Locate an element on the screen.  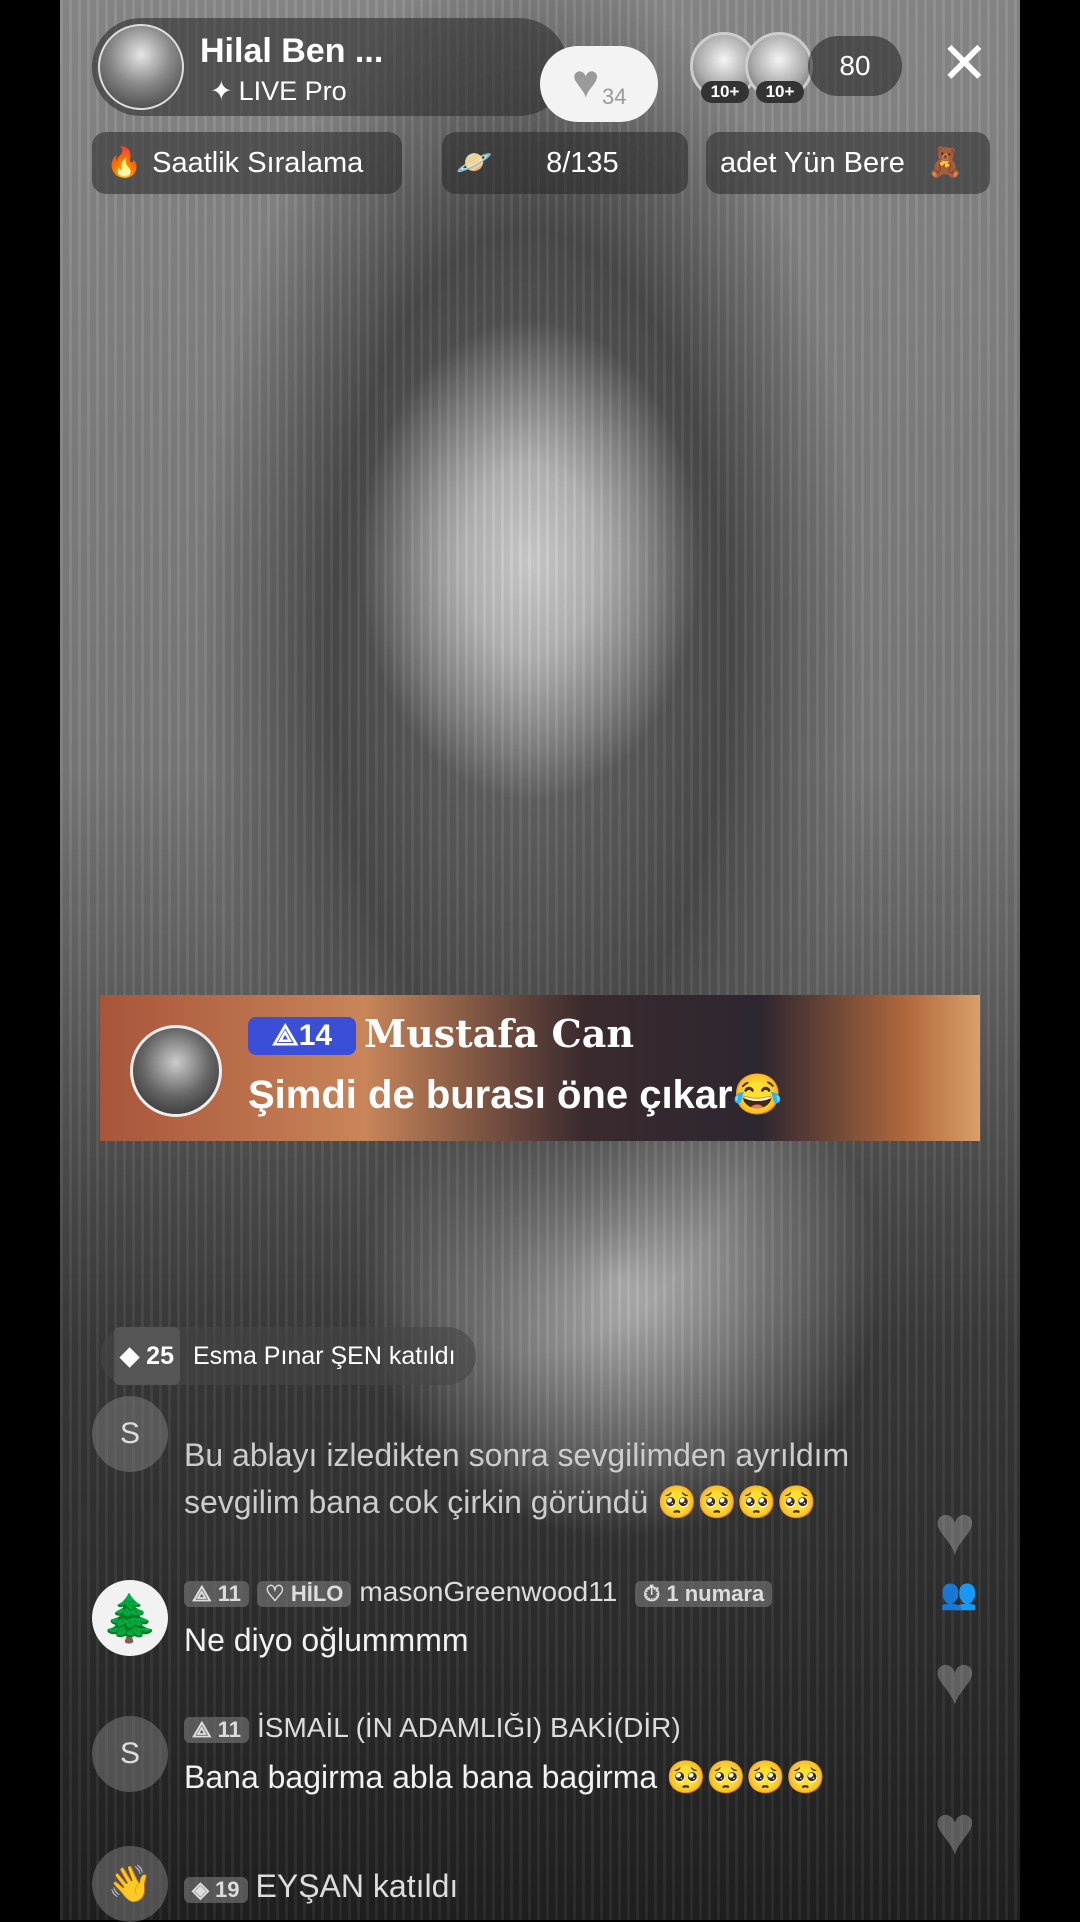
diamond-badge: ◆ 25 is located at coordinates (147, 1356).